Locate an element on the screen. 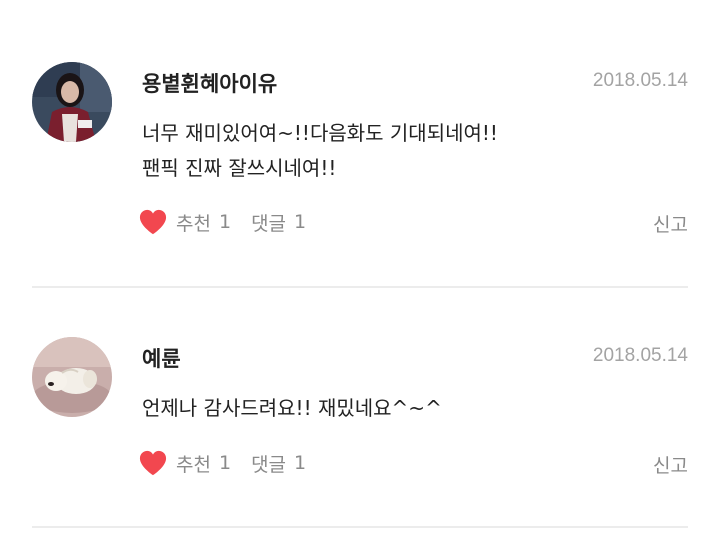  comment-text-line: 너무 재미있어여~!!다음화도 기대되네여!! is located at coordinates (320, 133).